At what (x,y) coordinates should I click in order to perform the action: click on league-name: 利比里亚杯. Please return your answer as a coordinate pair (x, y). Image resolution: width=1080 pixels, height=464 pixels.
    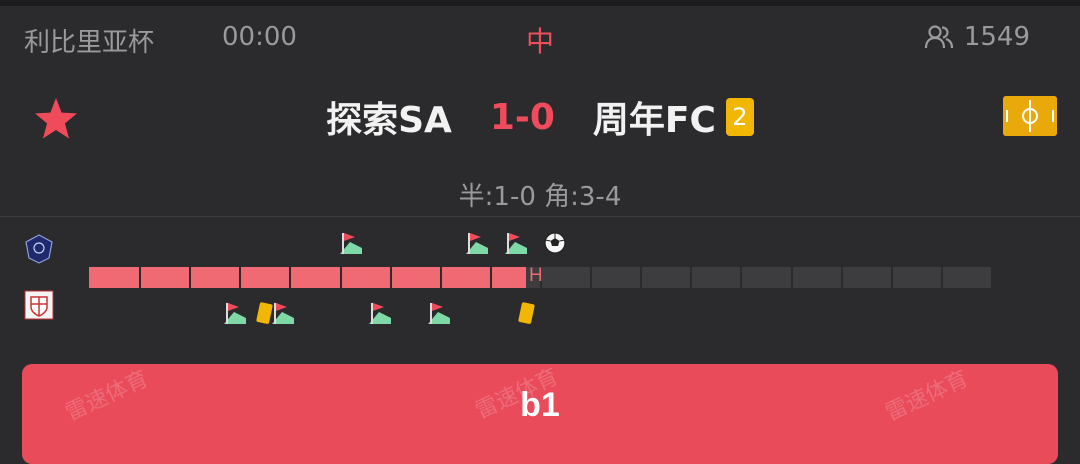
    Looking at the image, I should click on (89, 40).